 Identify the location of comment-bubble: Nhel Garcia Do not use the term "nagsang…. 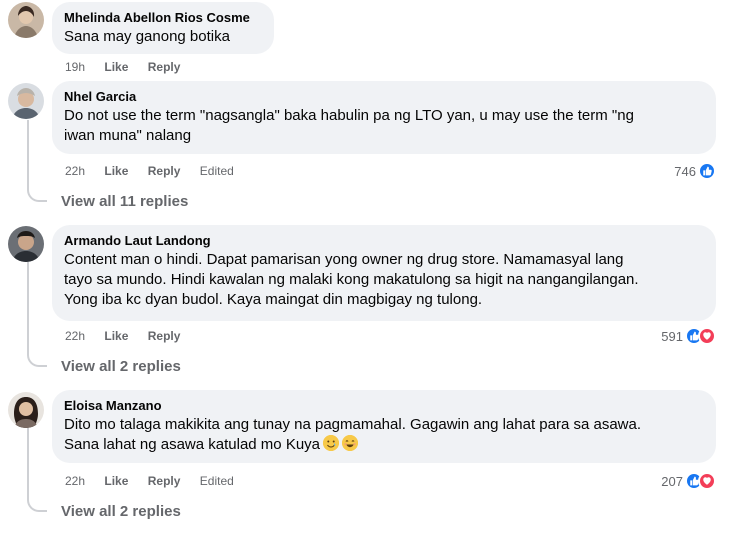
(384, 117).